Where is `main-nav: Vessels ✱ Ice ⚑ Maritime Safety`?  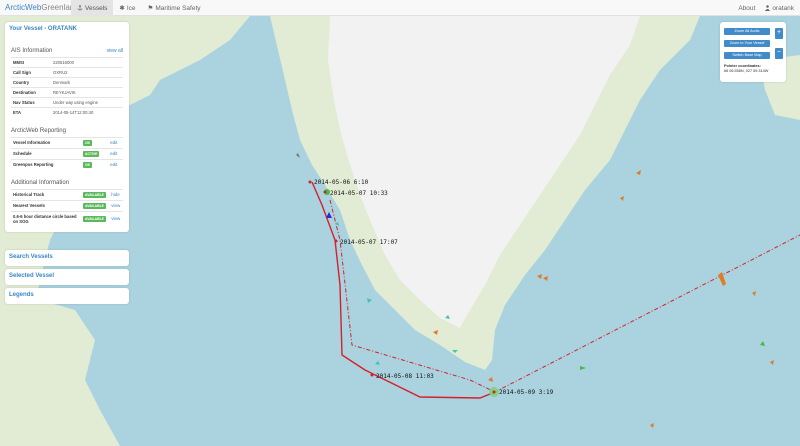
main-nav: Vessels ✱ Ice ⚑ Maritime Safety is located at coordinates (139, 8).